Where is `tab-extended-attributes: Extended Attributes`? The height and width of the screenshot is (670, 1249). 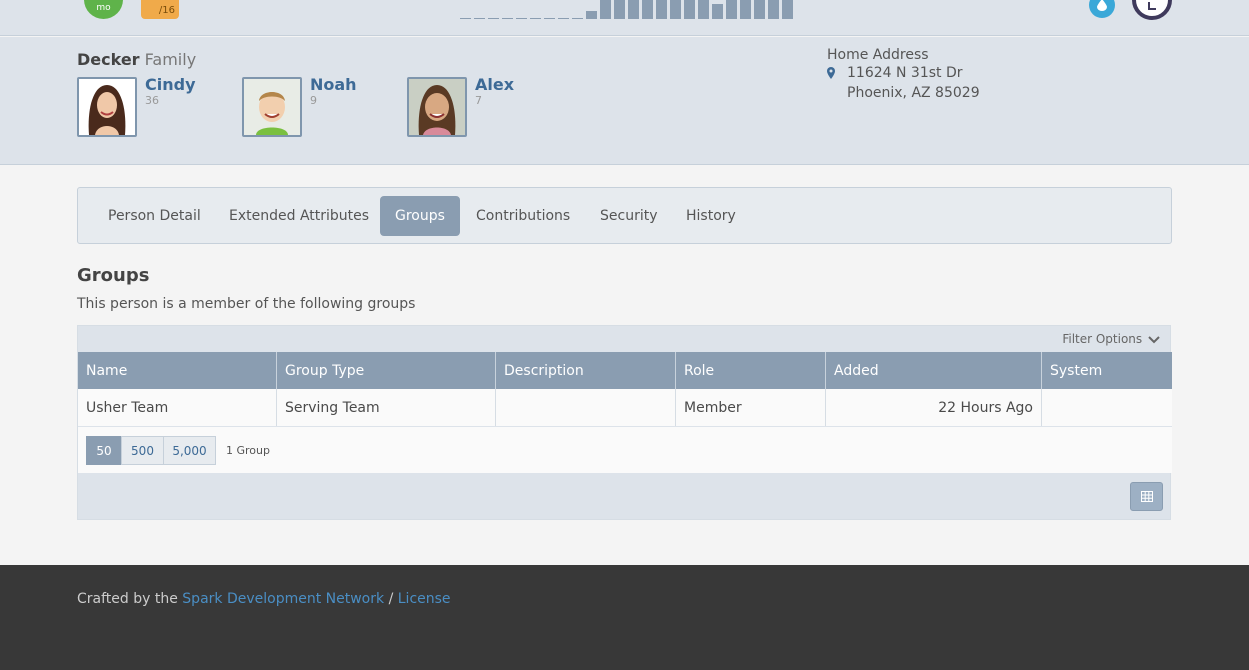
tab-extended-attributes: Extended Attributes is located at coordinates (299, 216).